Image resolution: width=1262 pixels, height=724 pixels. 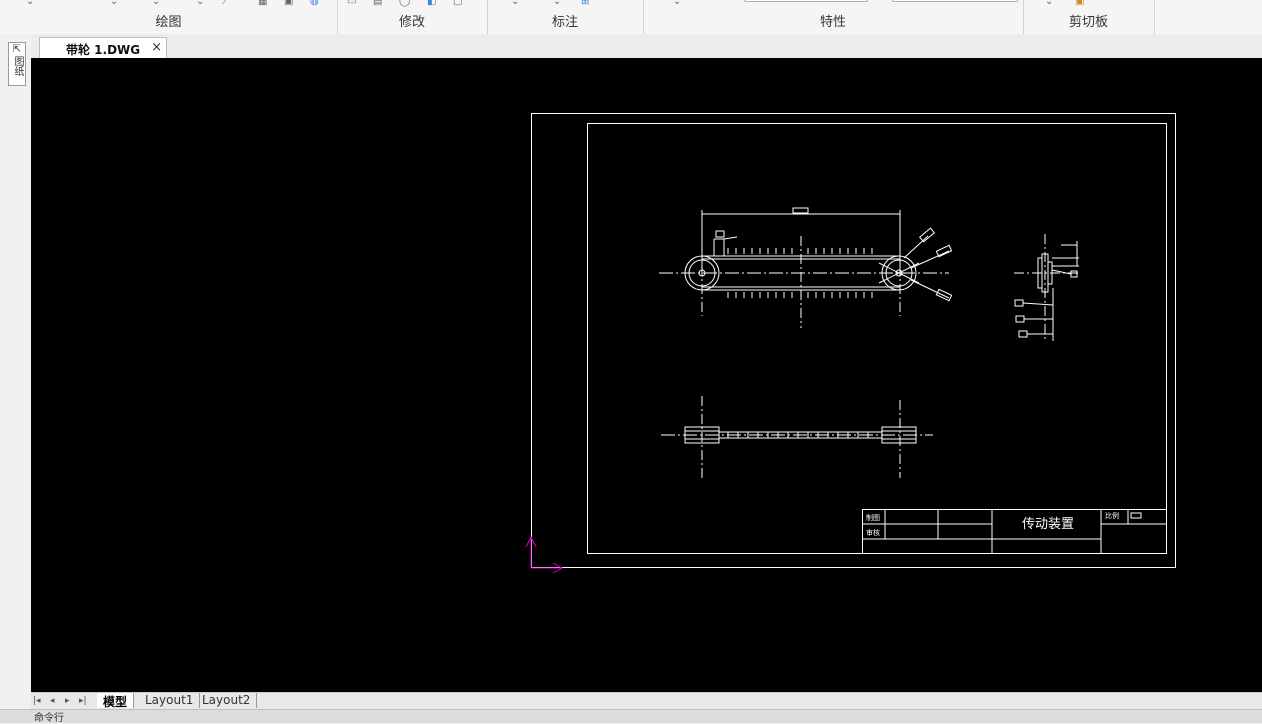 I want to click on document-tab-title: 带轮 1.DWG, so click(x=103, y=50).